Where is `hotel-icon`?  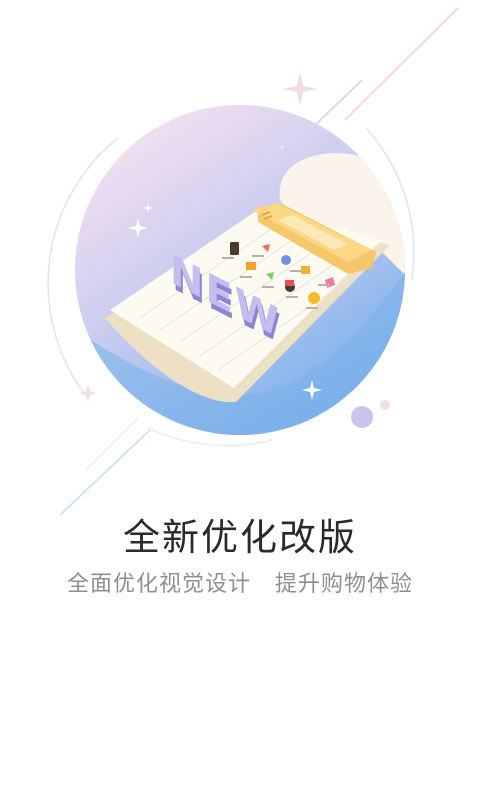
hotel-icon is located at coordinates (305, 270).